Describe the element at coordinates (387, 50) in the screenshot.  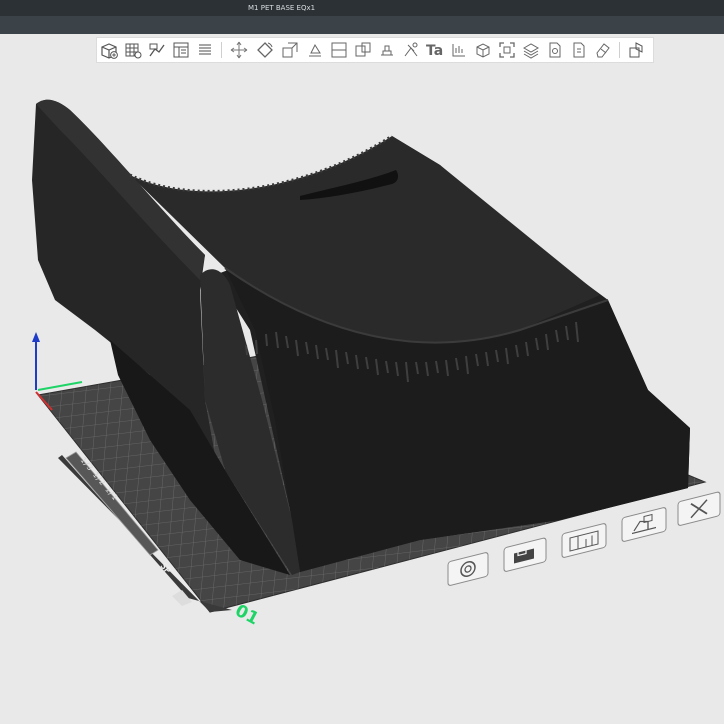
I see `support-paint-icon` at that location.